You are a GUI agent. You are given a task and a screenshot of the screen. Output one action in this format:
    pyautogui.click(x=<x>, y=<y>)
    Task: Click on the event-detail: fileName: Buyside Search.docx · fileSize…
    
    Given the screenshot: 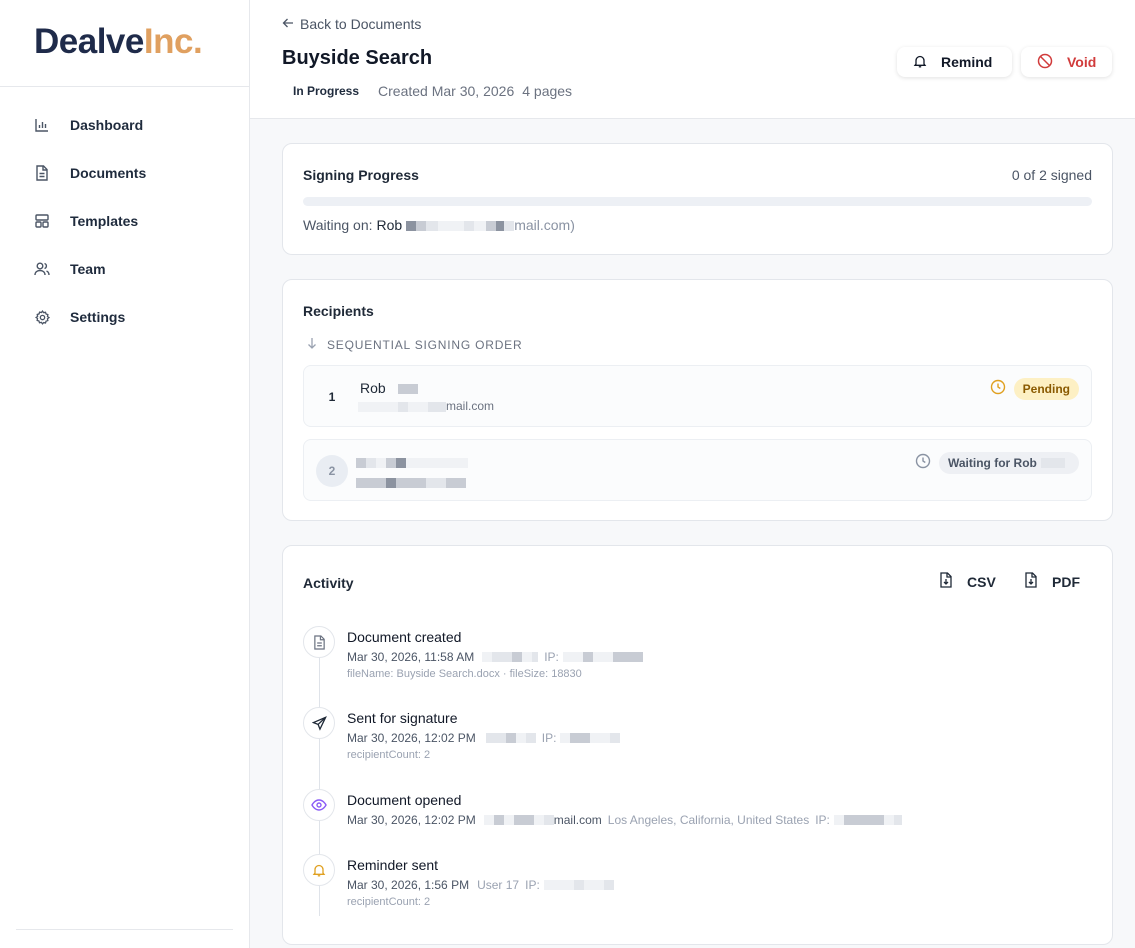 What is the action you would take?
    pyautogui.click(x=464, y=674)
    